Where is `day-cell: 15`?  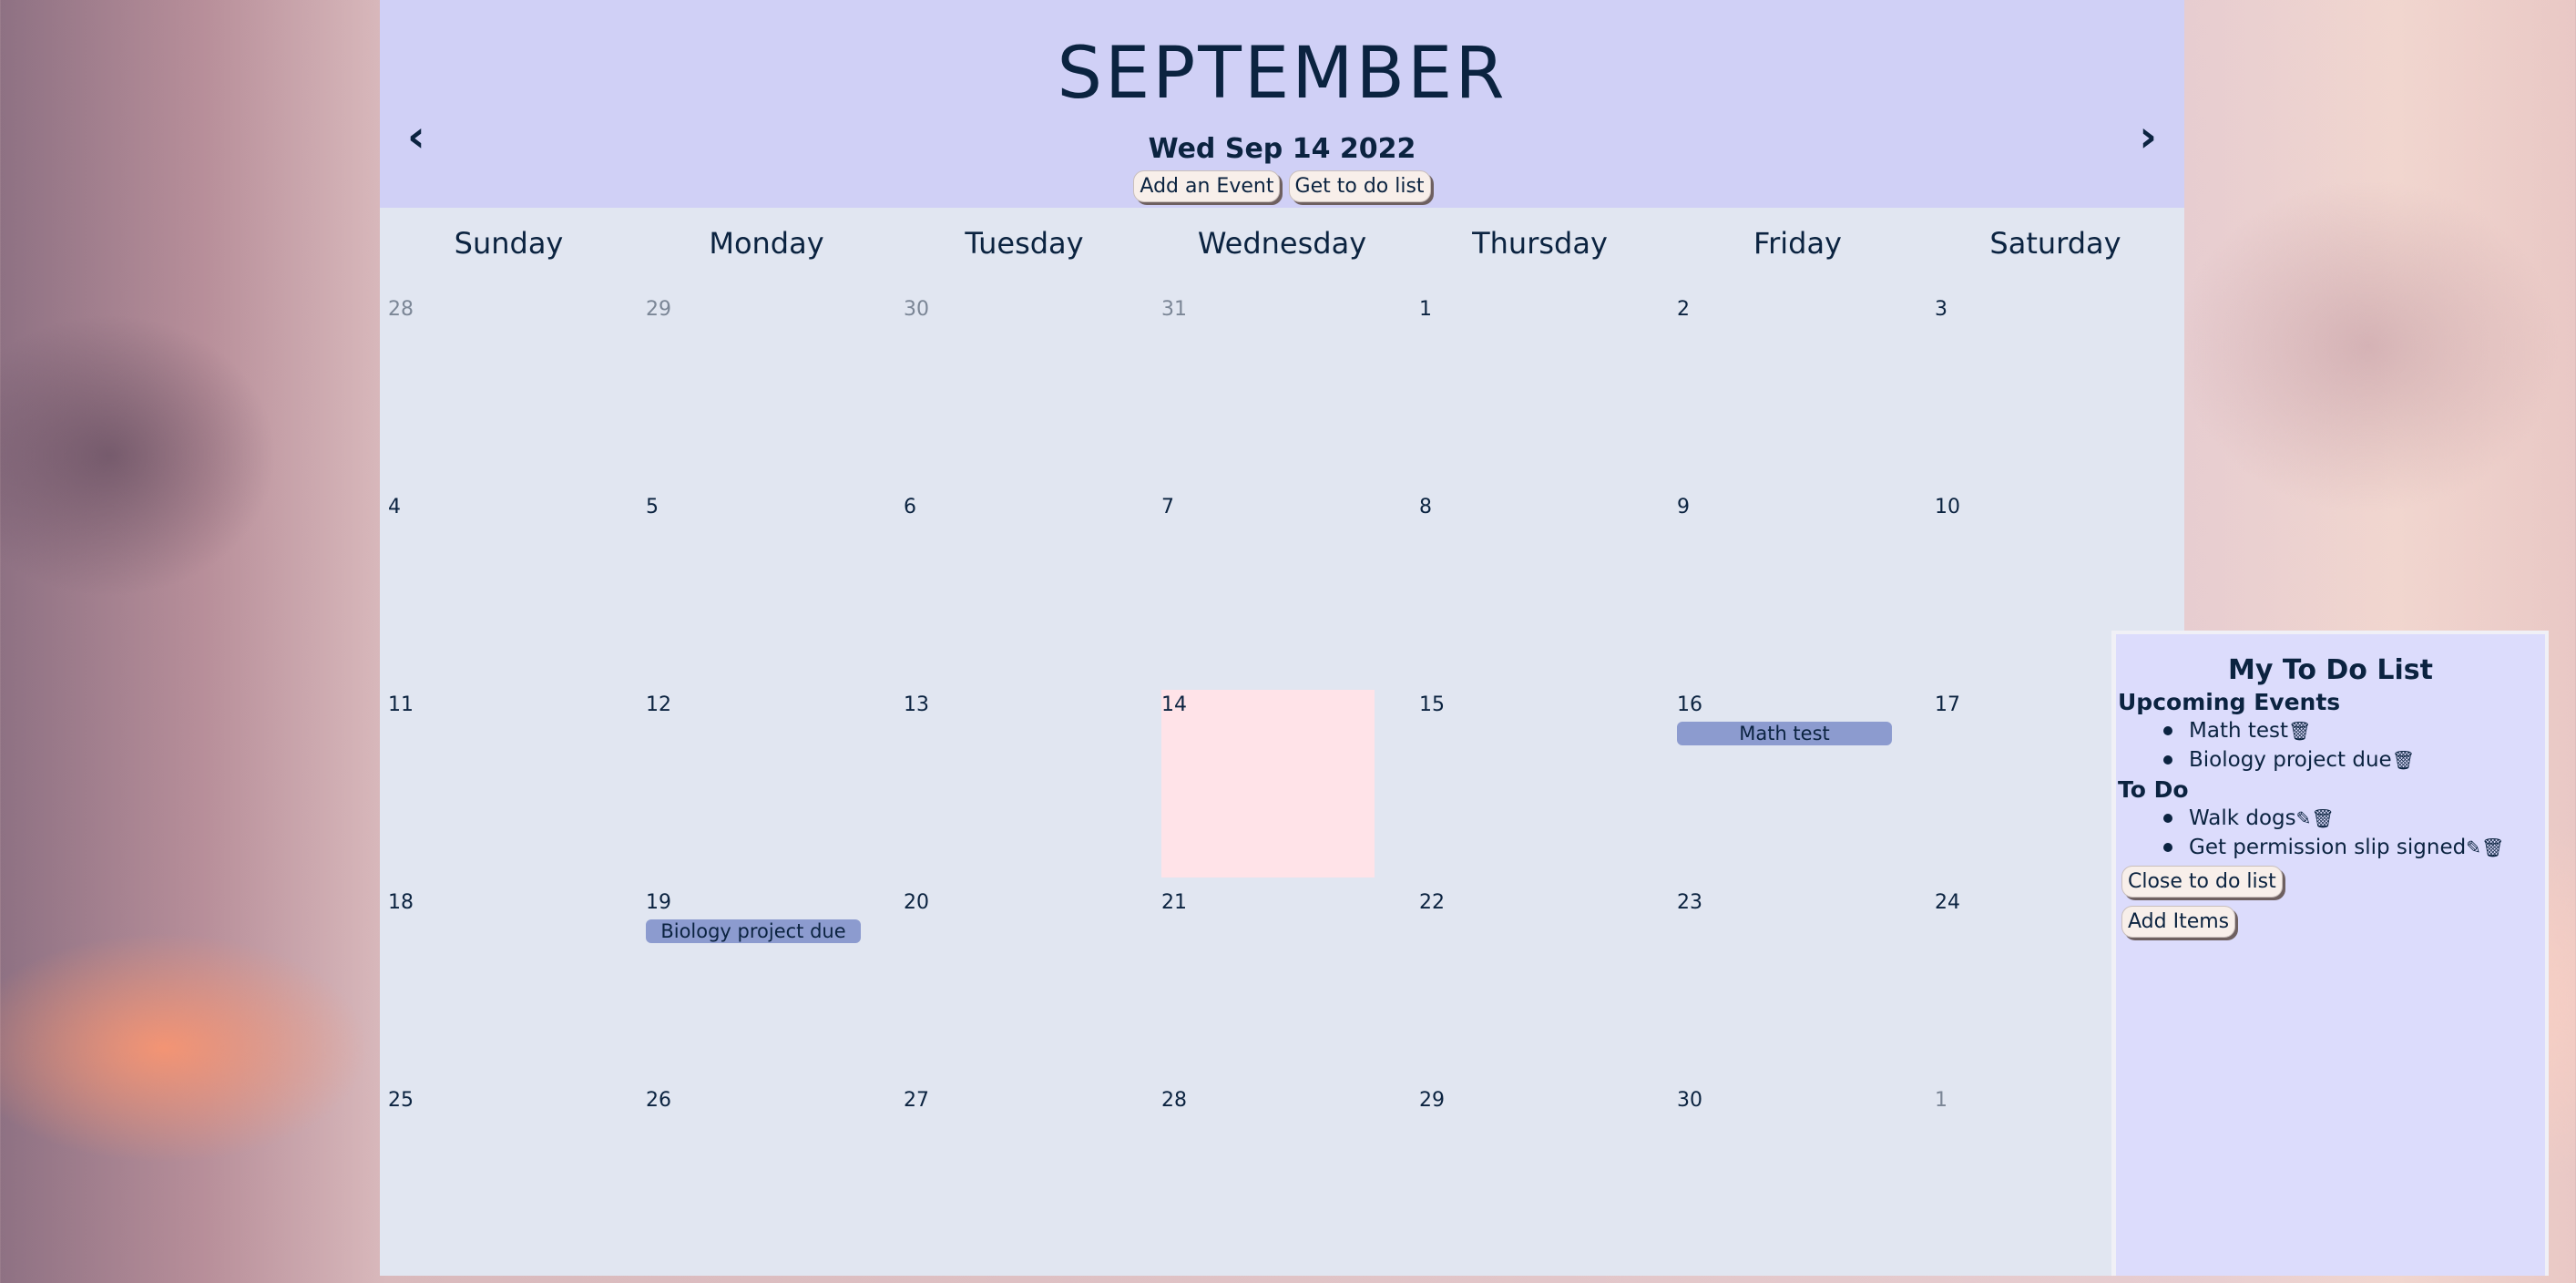 day-cell: 15 is located at coordinates (1541, 789).